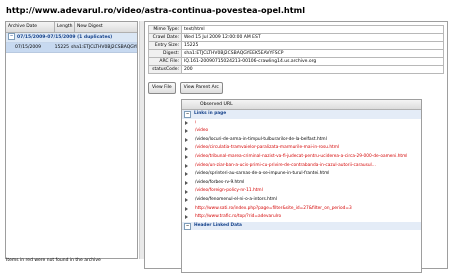 This screenshot has width=450, height=276. What do you see at coordinates (301, 191) in the screenshot?
I see `link-row: /video/foreign-policy-nr-11.html` at bounding box center [301, 191].